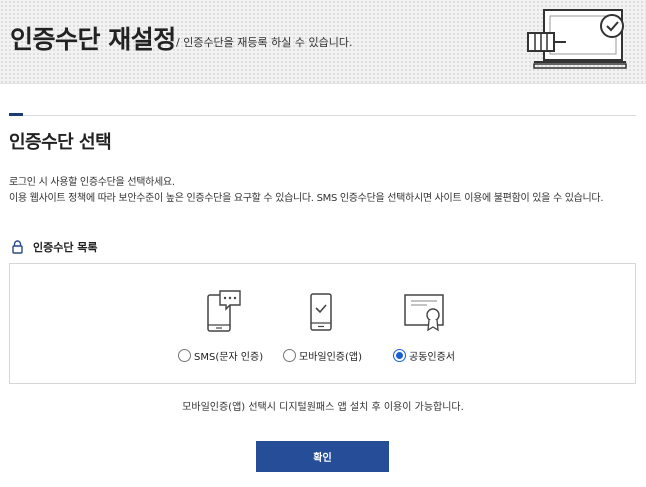 The width and height of the screenshot is (646, 487). What do you see at coordinates (424, 313) in the screenshot?
I see `certificate-icon` at bounding box center [424, 313].